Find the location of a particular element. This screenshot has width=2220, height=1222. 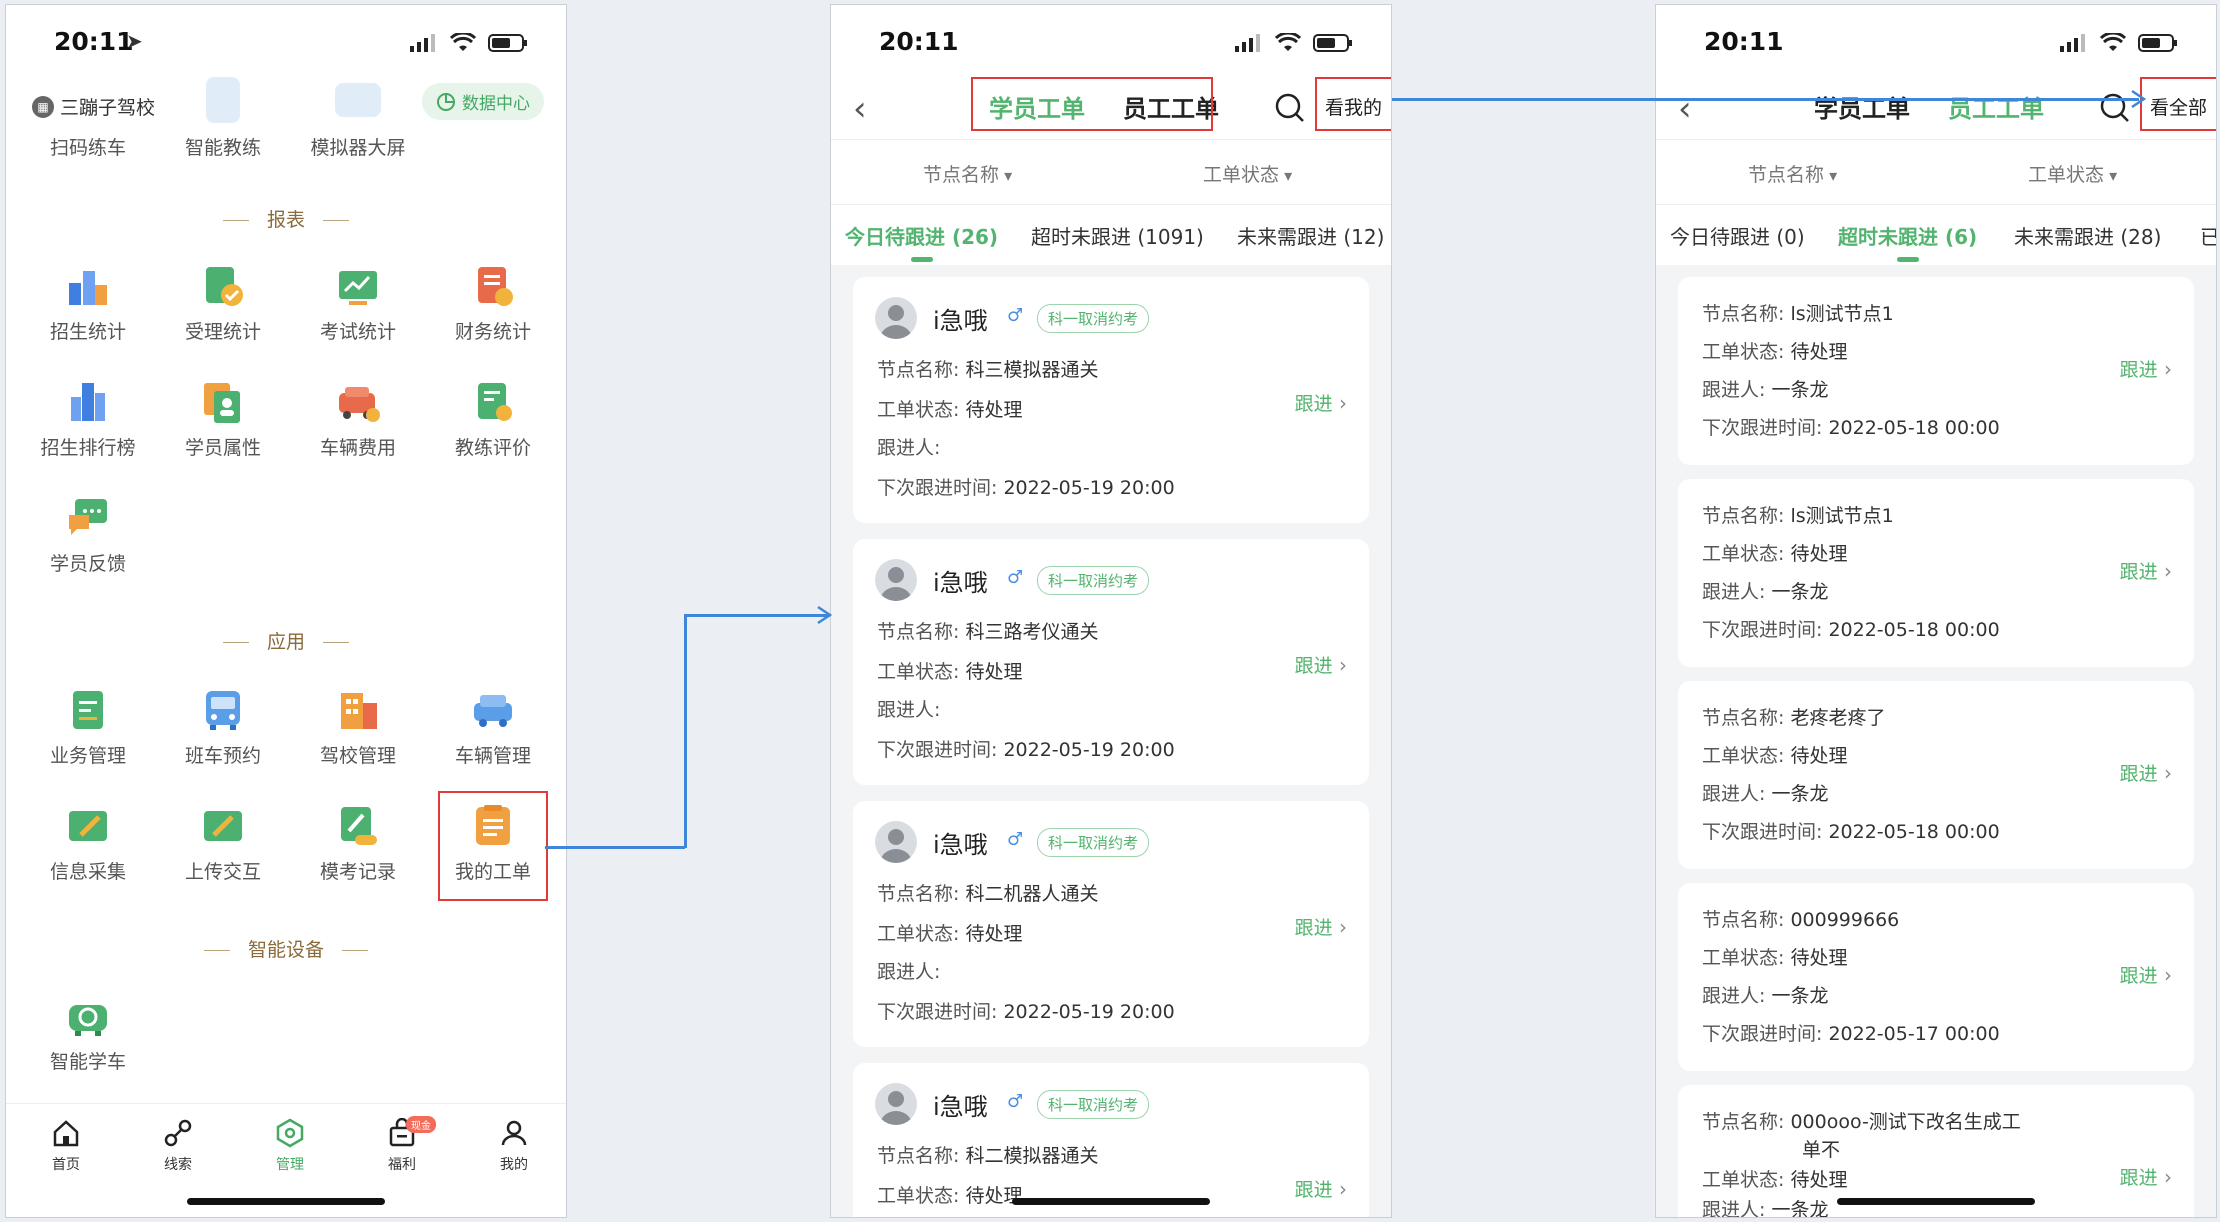

next-time-value: 2022-05-18 00:00 is located at coordinates (1914, 630).